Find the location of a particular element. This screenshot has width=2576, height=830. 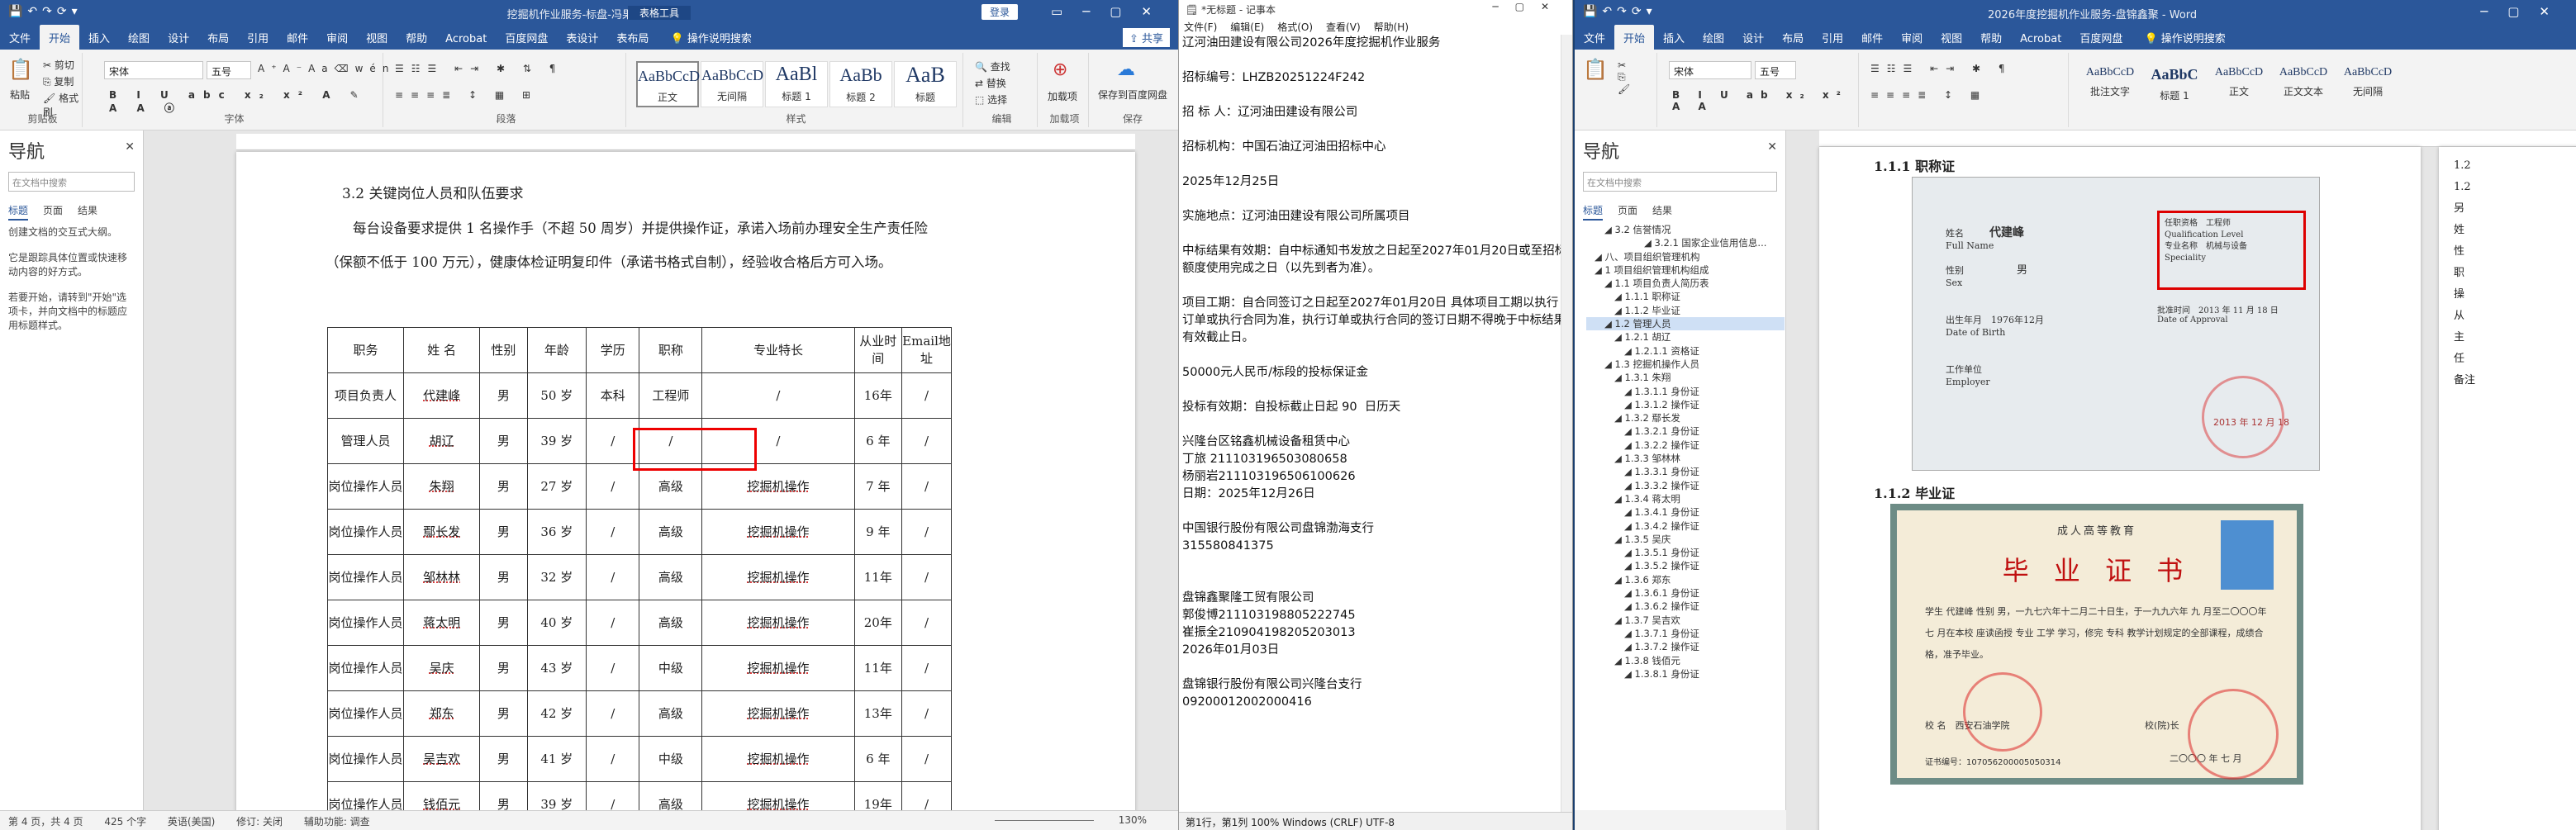

tab2-baidu: 百度网盘 is located at coordinates (2101, 37).